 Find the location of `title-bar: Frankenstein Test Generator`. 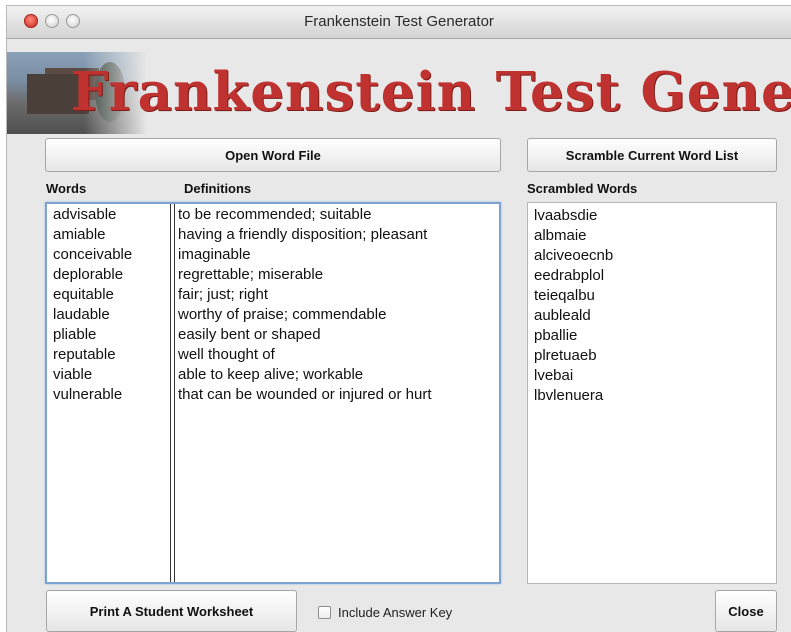

title-bar: Frankenstein Test Generator is located at coordinates (399, 22).